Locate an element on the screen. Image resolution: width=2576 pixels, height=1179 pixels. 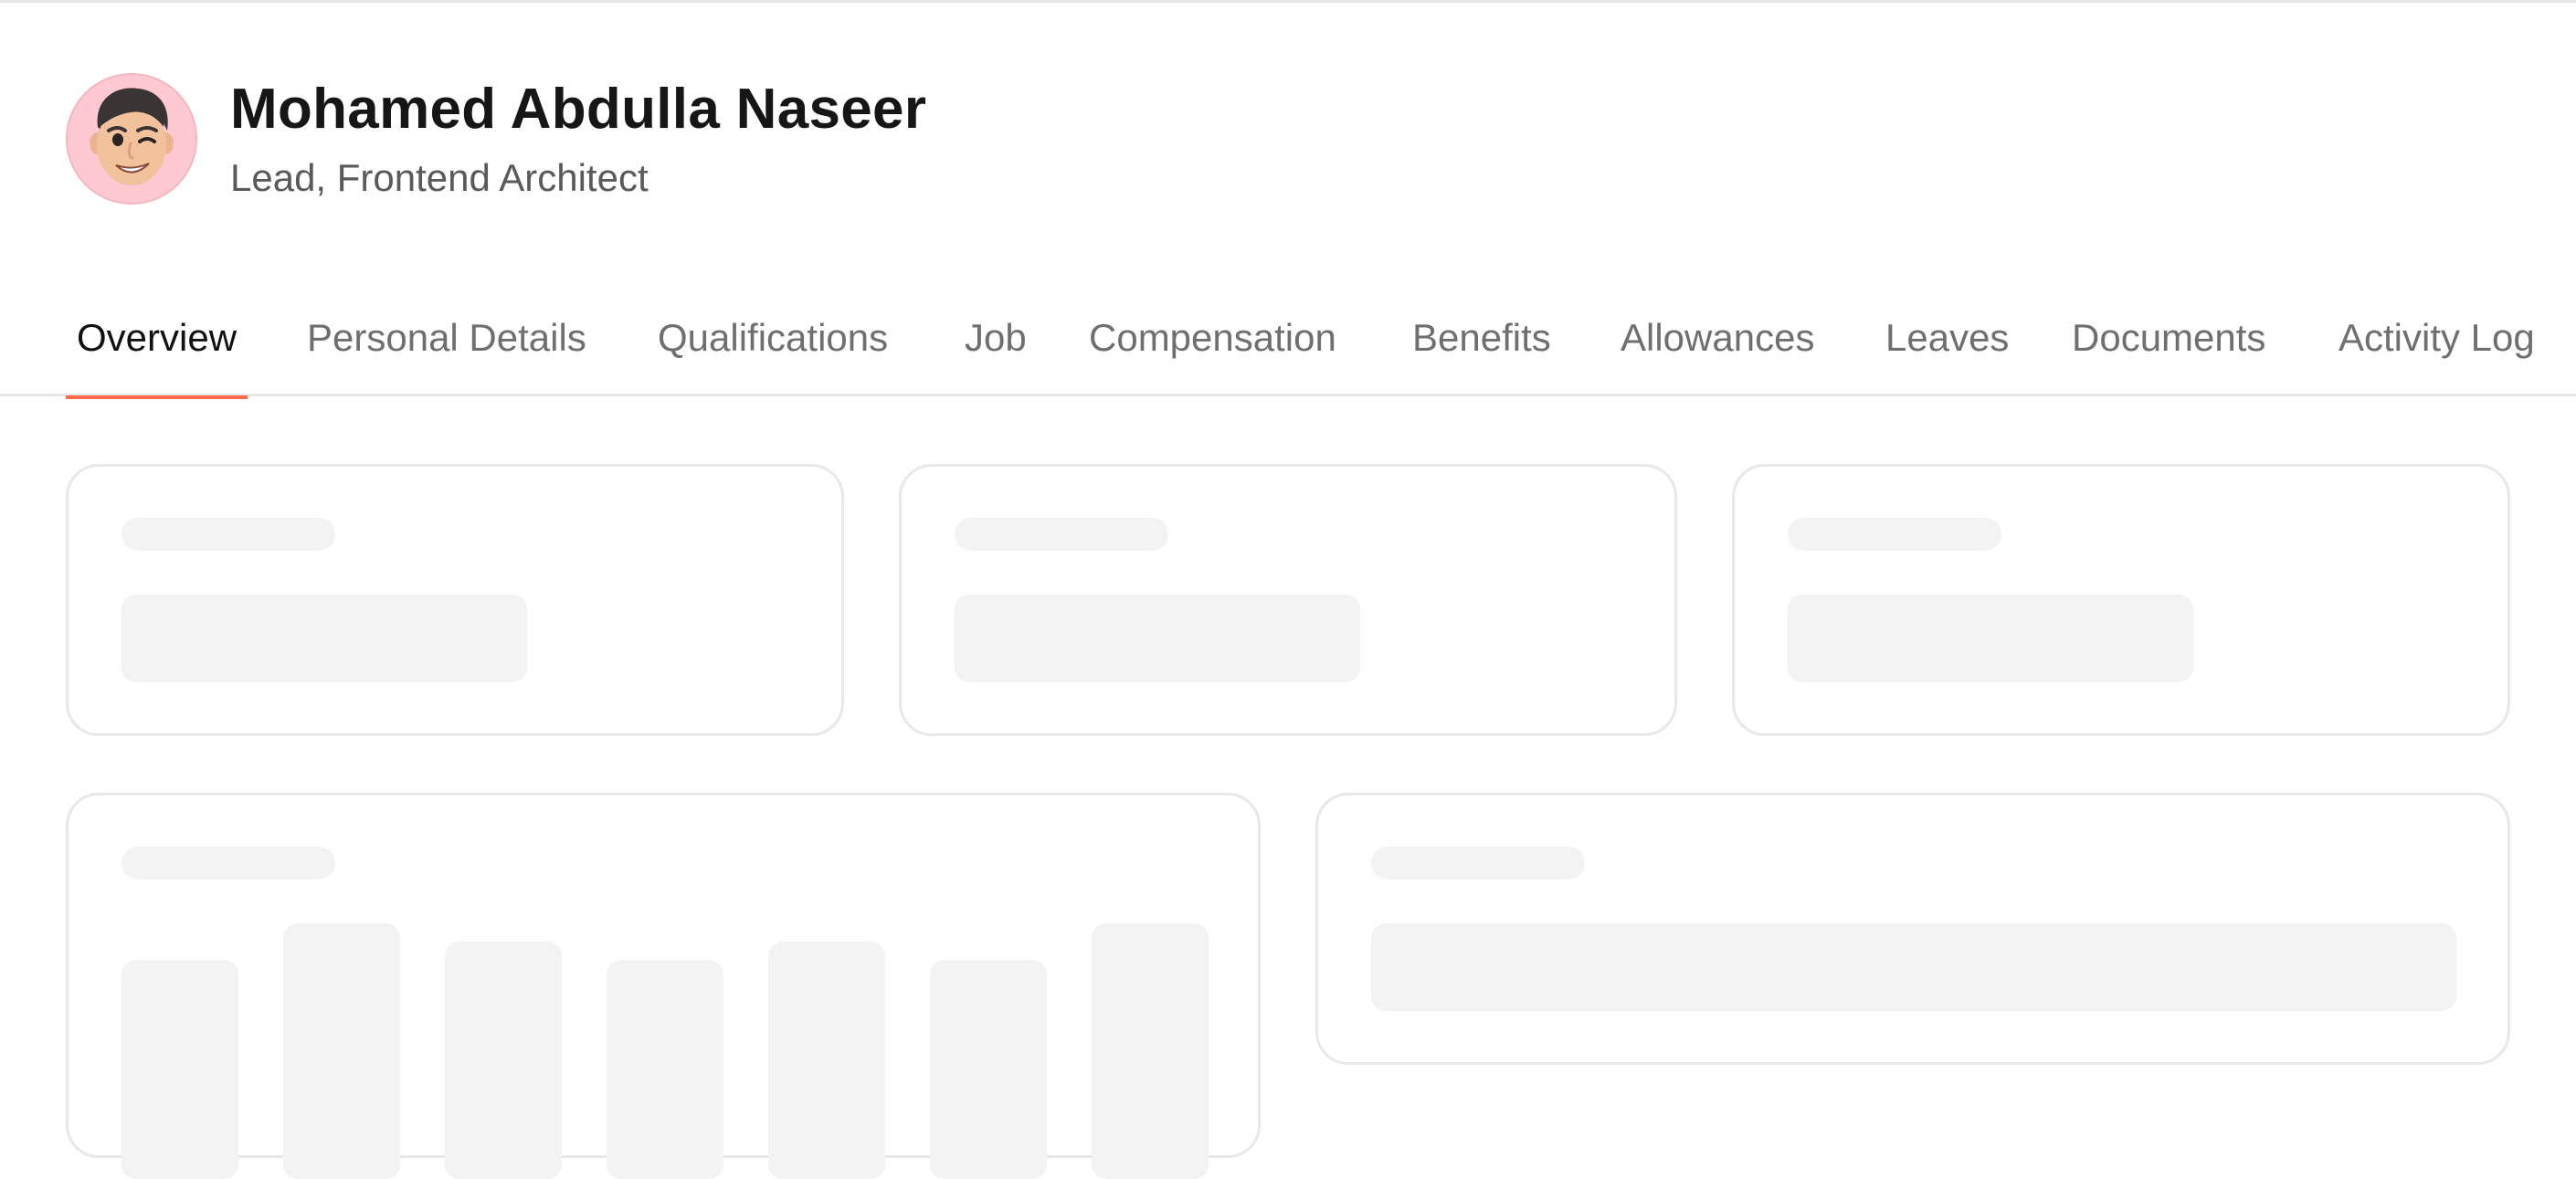
memoji-avatar-icon is located at coordinates (132, 136).